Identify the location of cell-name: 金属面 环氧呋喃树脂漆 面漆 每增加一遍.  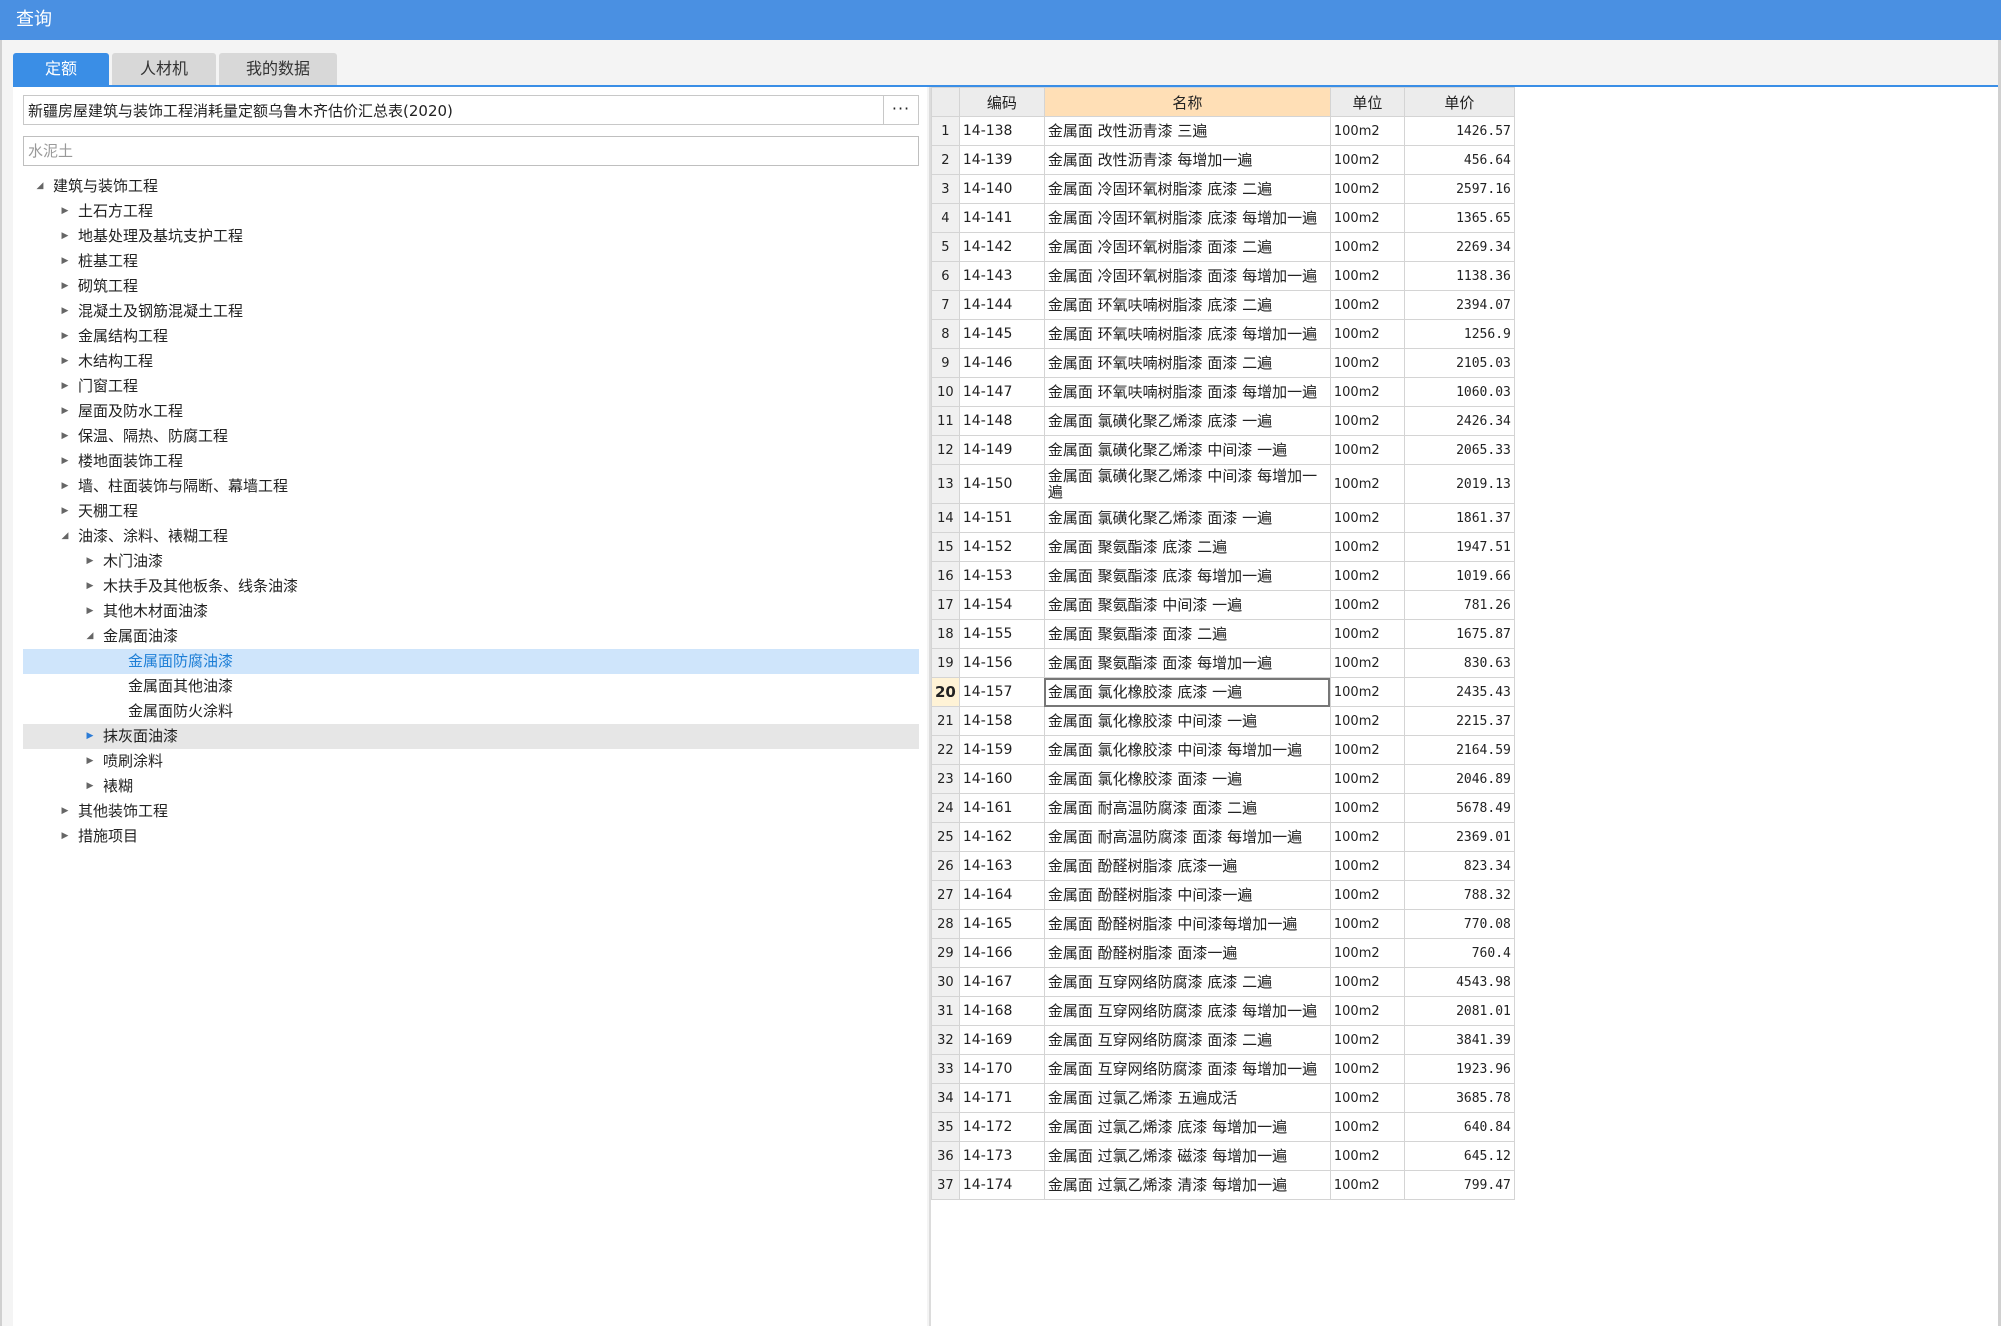
(1187, 392).